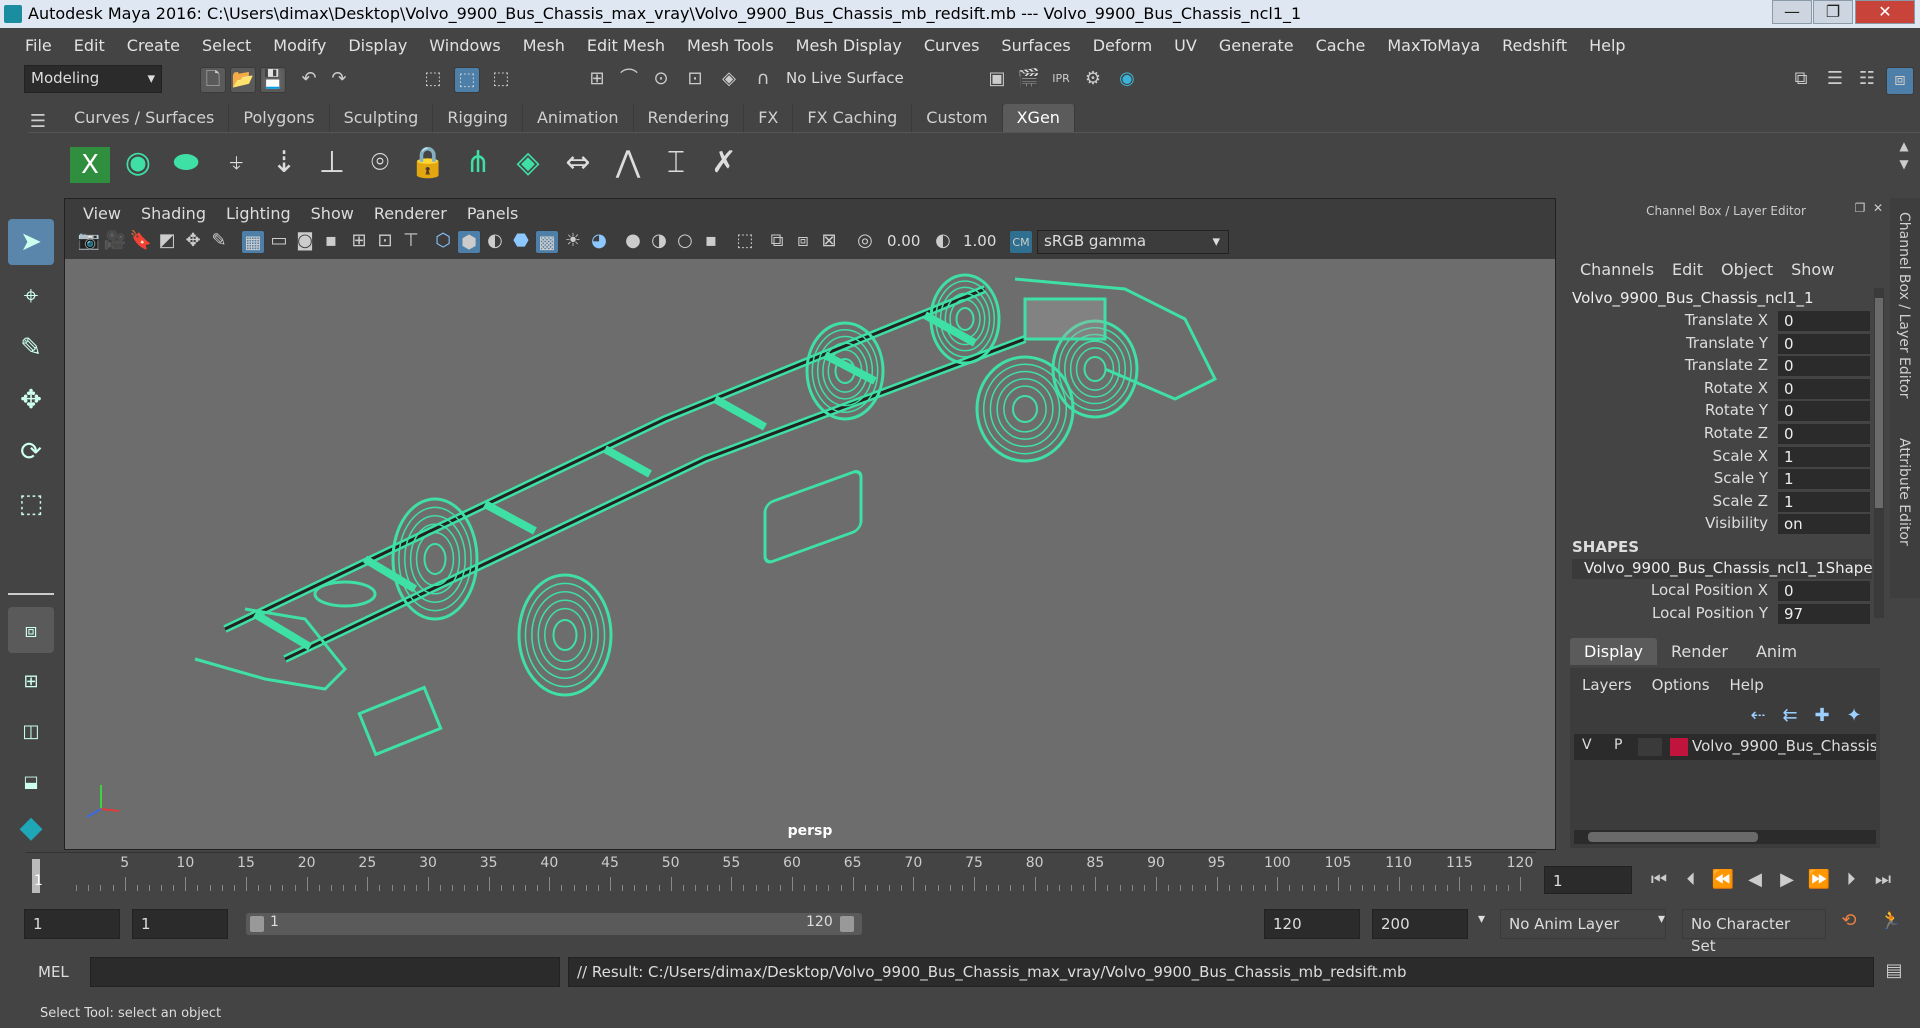 The height and width of the screenshot is (1028, 1920). Describe the element at coordinates (1867, 80) in the screenshot. I see `tool-settings-icon: ☷` at that location.